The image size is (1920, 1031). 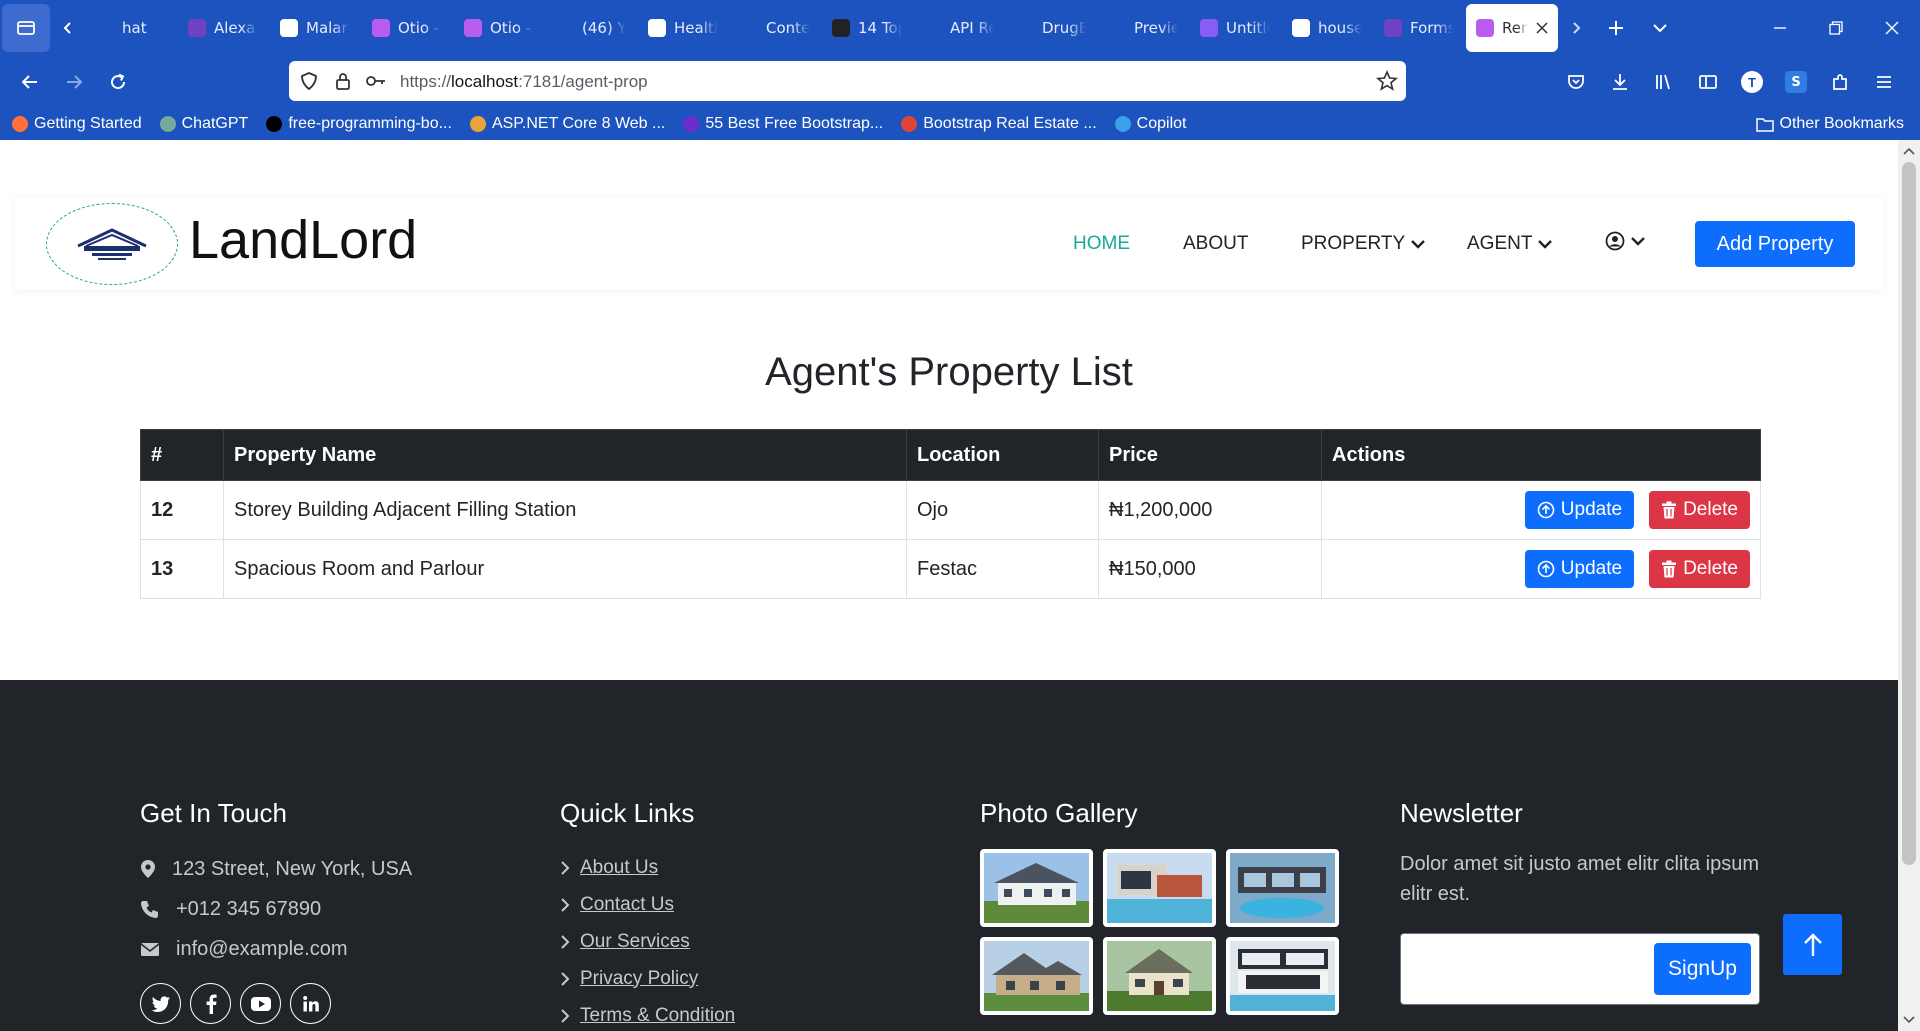 What do you see at coordinates (565, 569) in the screenshot?
I see `cell-property-name: Spacious Room and Parlour` at bounding box center [565, 569].